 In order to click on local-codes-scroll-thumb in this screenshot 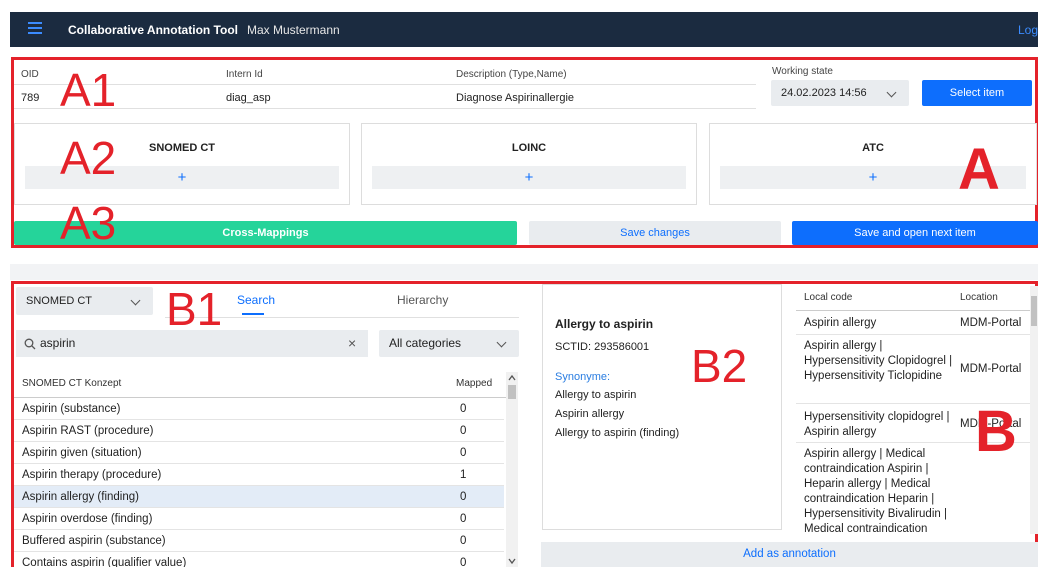, I will do `click(1034, 311)`.